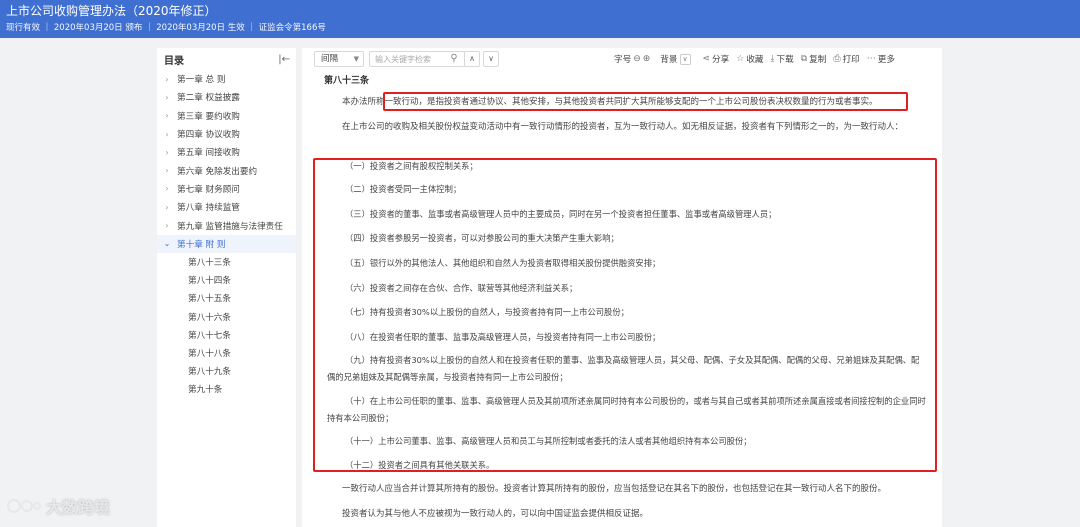 The height and width of the screenshot is (527, 1080). I want to click on list-item: （七）持有投资者30%以上股份的自然人，与投资者持有同一上市公司股份；, so click(487, 312).